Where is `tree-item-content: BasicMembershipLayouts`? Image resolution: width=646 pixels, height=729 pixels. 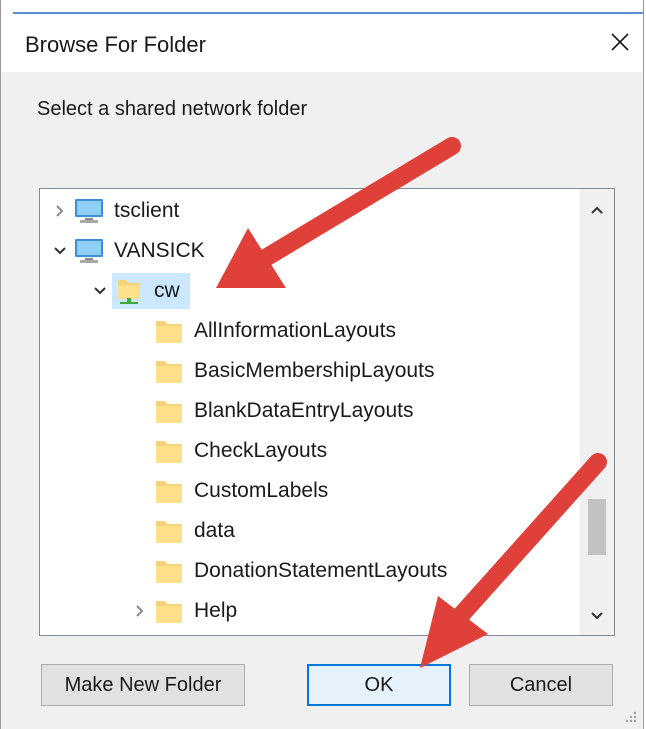 tree-item-content: BasicMembershipLayouts is located at coordinates (298, 371).